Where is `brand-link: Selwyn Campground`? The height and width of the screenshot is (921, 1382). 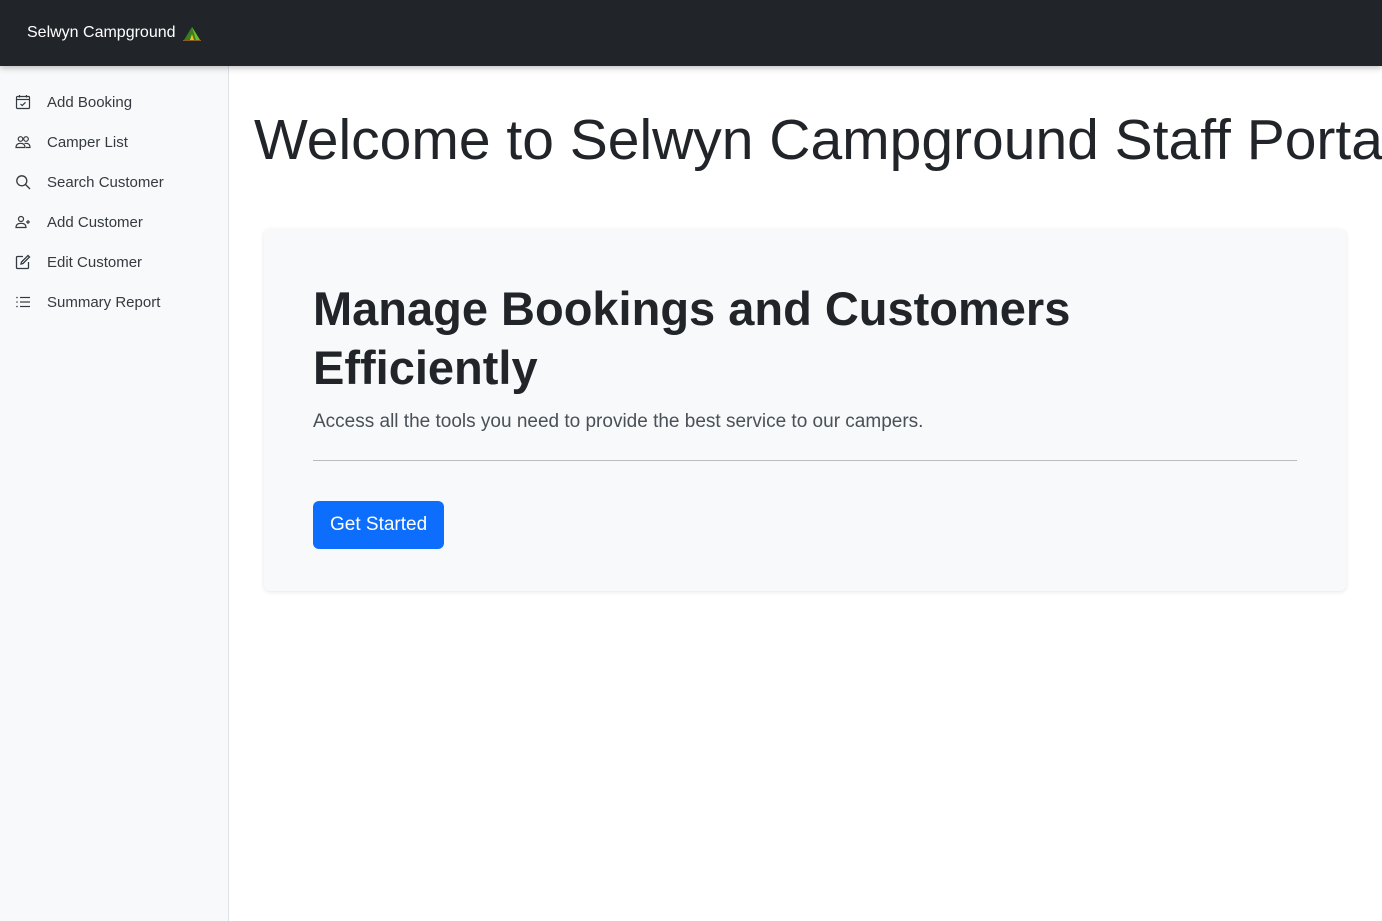
brand-link: Selwyn Campground is located at coordinates (114, 33).